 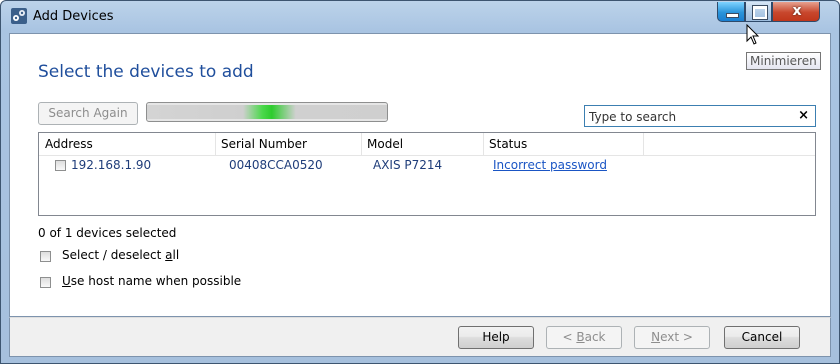 What do you see at coordinates (550, 165) in the screenshot?
I see `status-link: Incorrect password` at bounding box center [550, 165].